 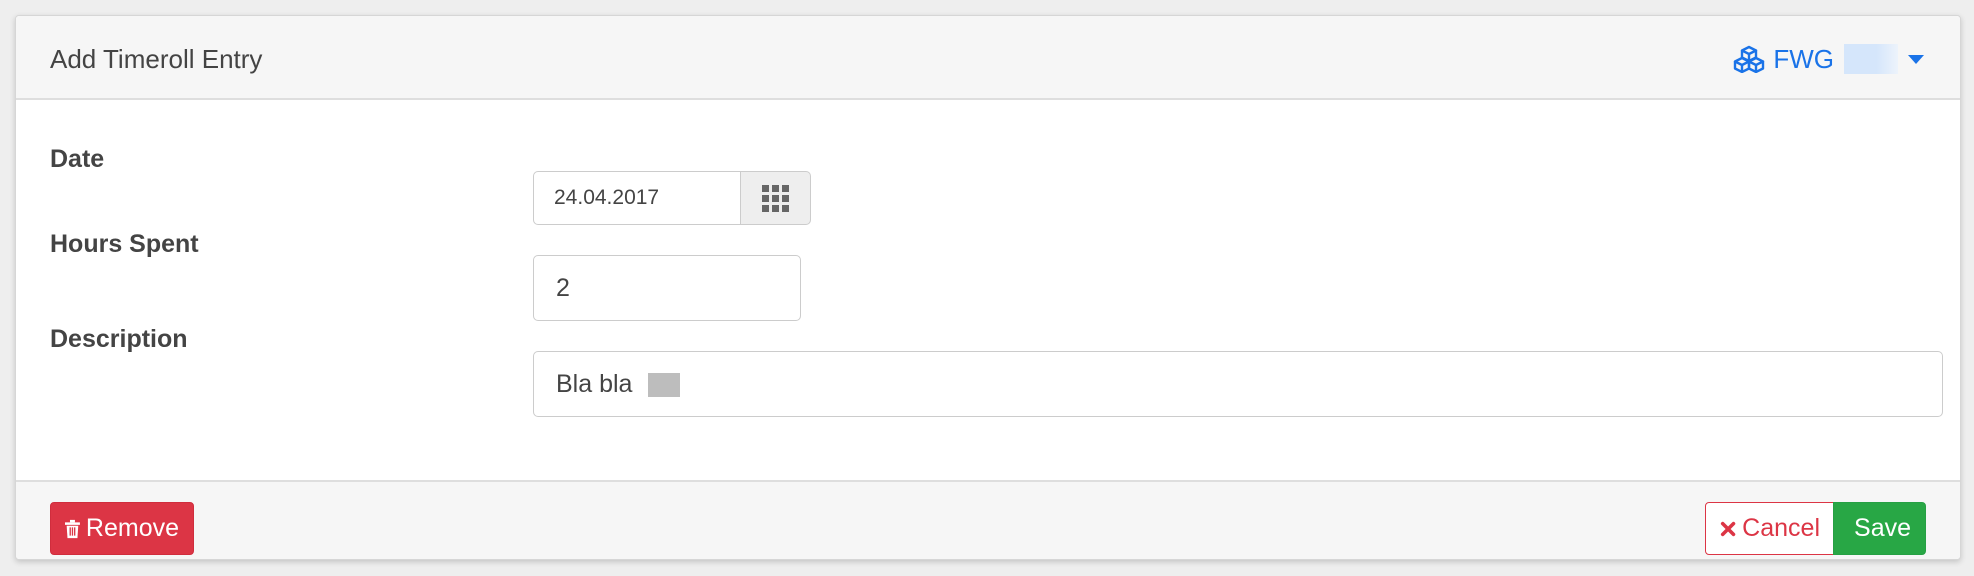 I want to click on cancel-button: Cancel, so click(x=1770, y=528).